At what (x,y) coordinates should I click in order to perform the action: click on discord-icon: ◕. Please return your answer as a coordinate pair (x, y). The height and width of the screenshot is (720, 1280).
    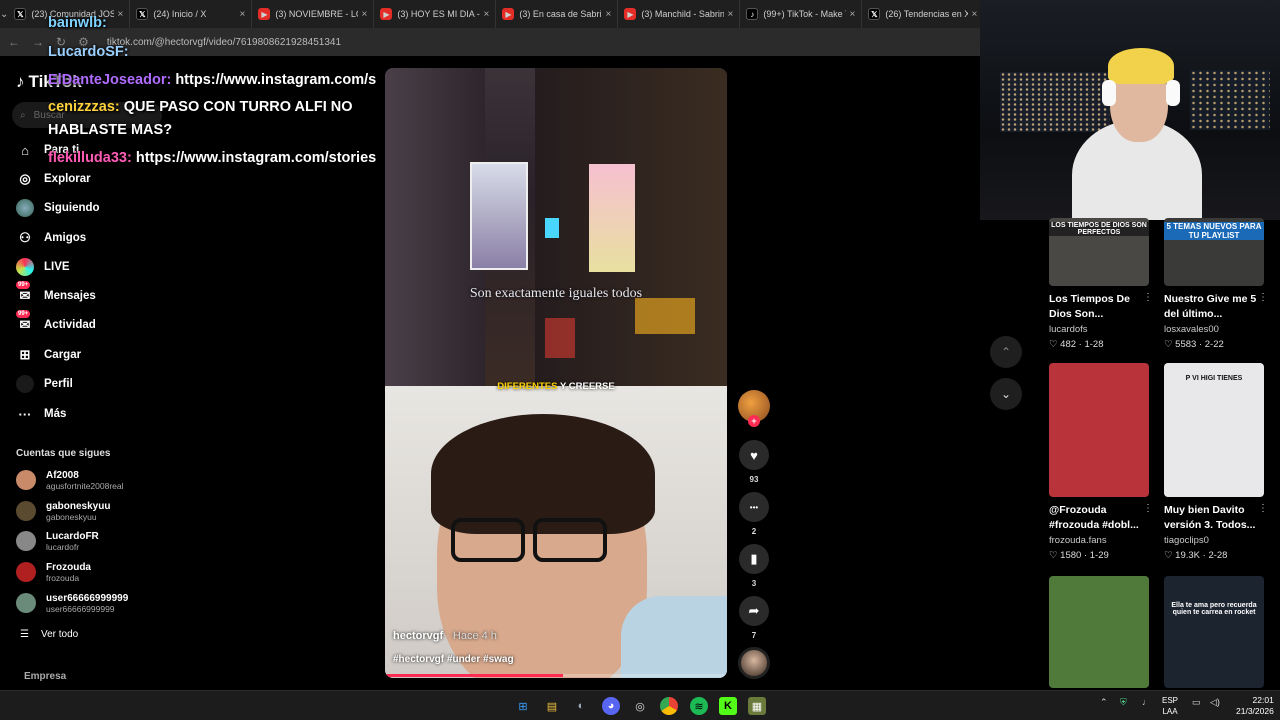
    Looking at the image, I should click on (611, 706).